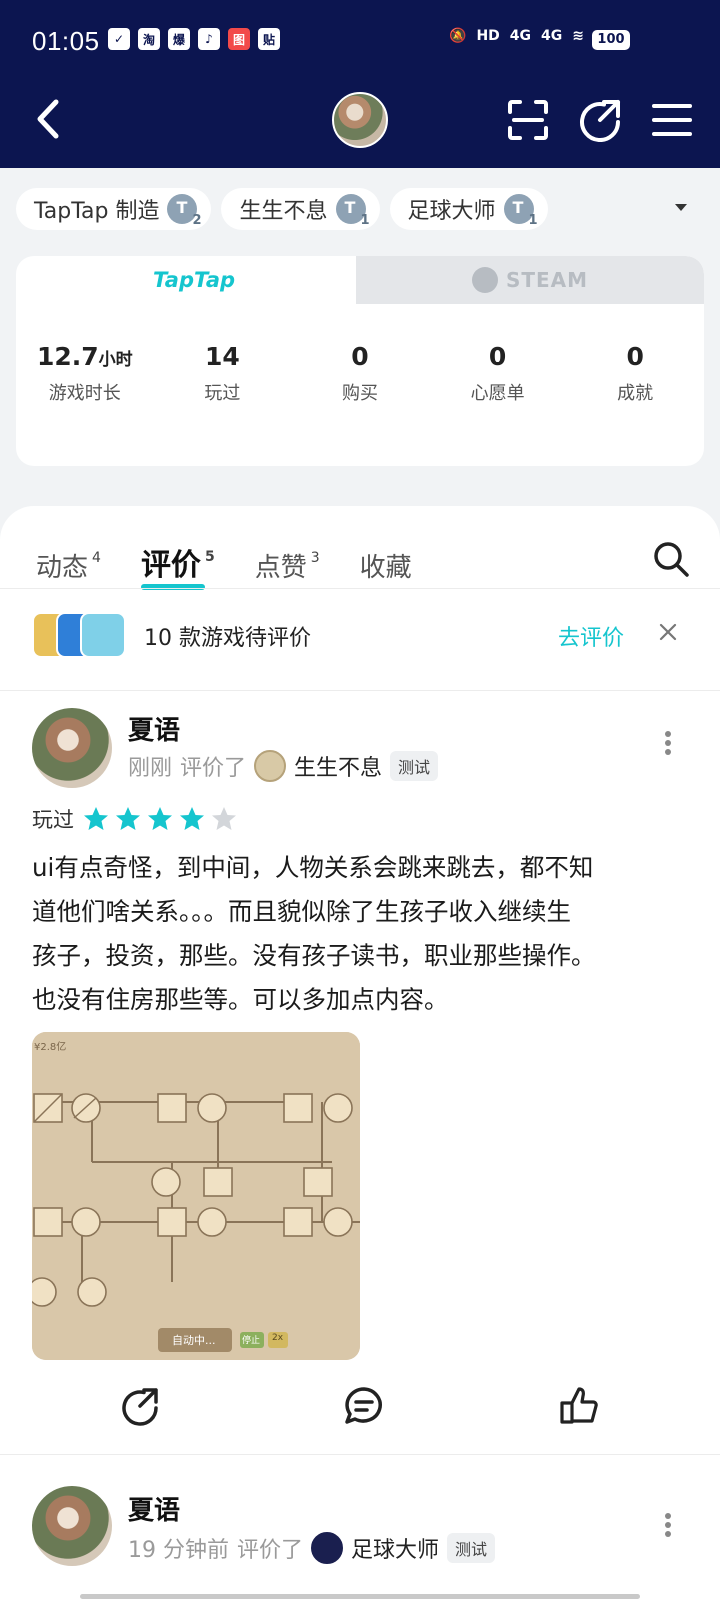  Describe the element at coordinates (578, 36) in the screenshot. I see `wifi-icon: ≋` at that location.